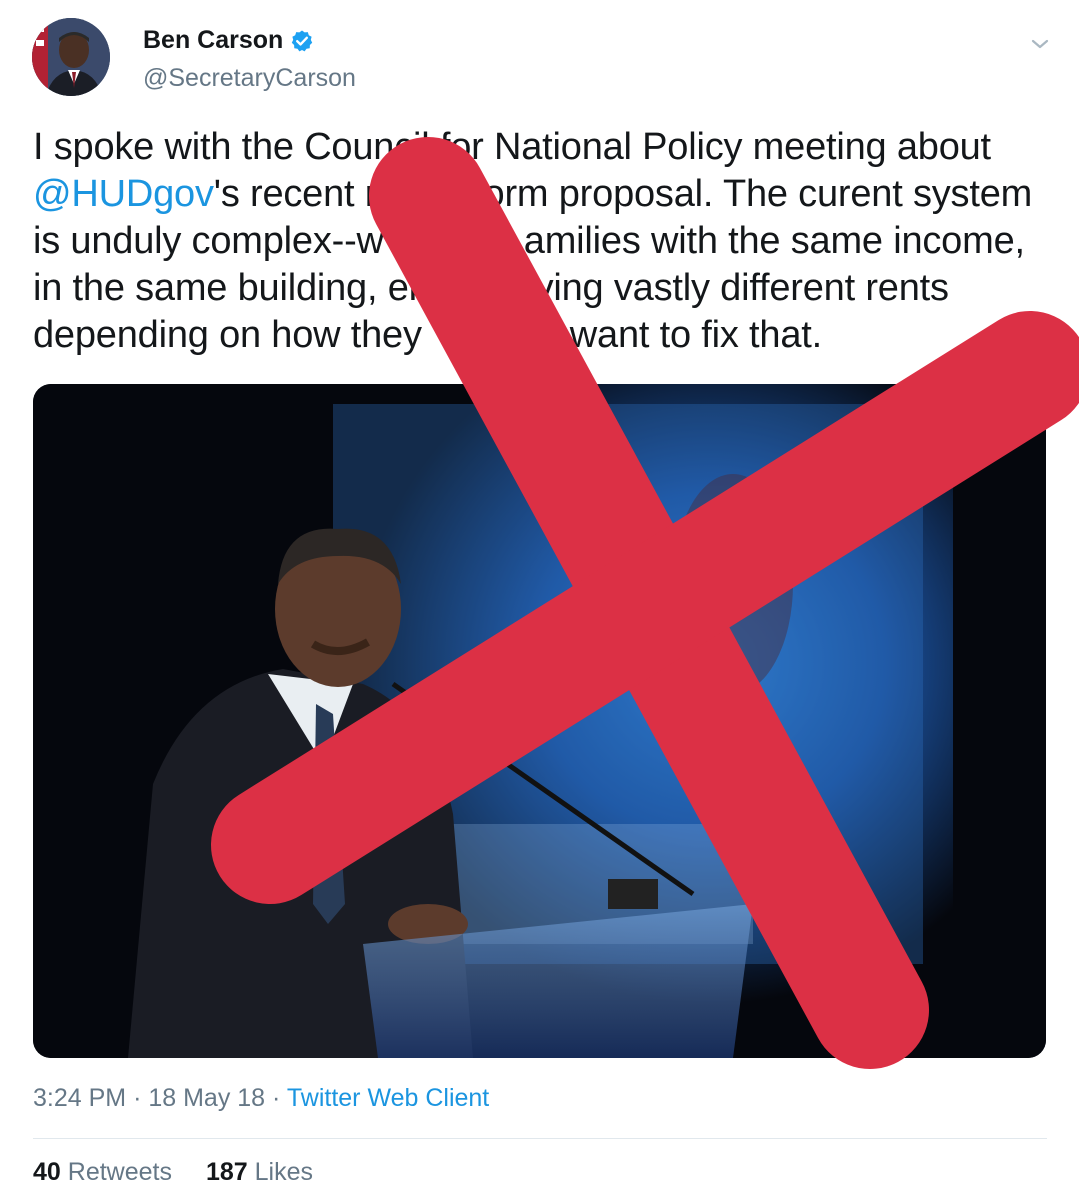 The width and height of the screenshot is (1079, 1200). What do you see at coordinates (213, 40) in the screenshot?
I see `display-name: Ben Carson` at bounding box center [213, 40].